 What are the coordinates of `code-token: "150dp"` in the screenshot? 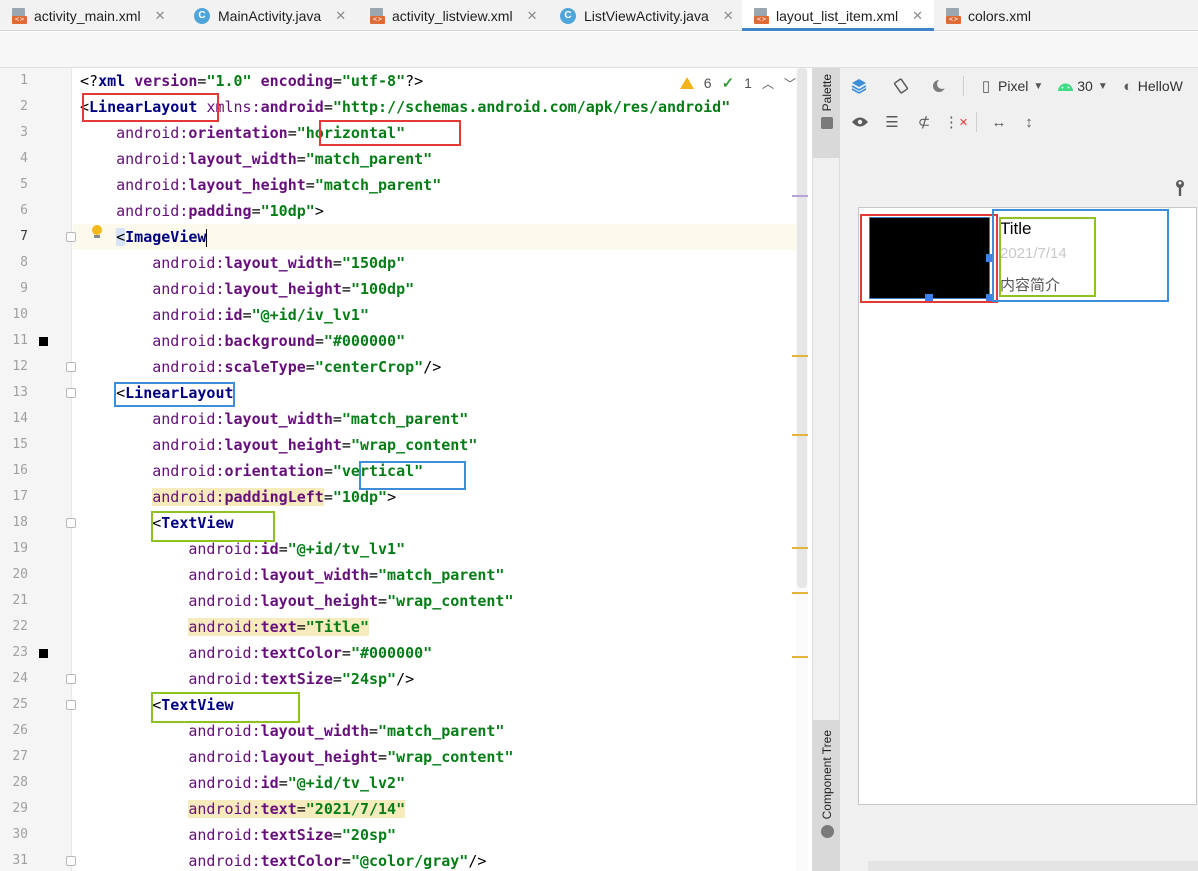 It's located at (373, 263).